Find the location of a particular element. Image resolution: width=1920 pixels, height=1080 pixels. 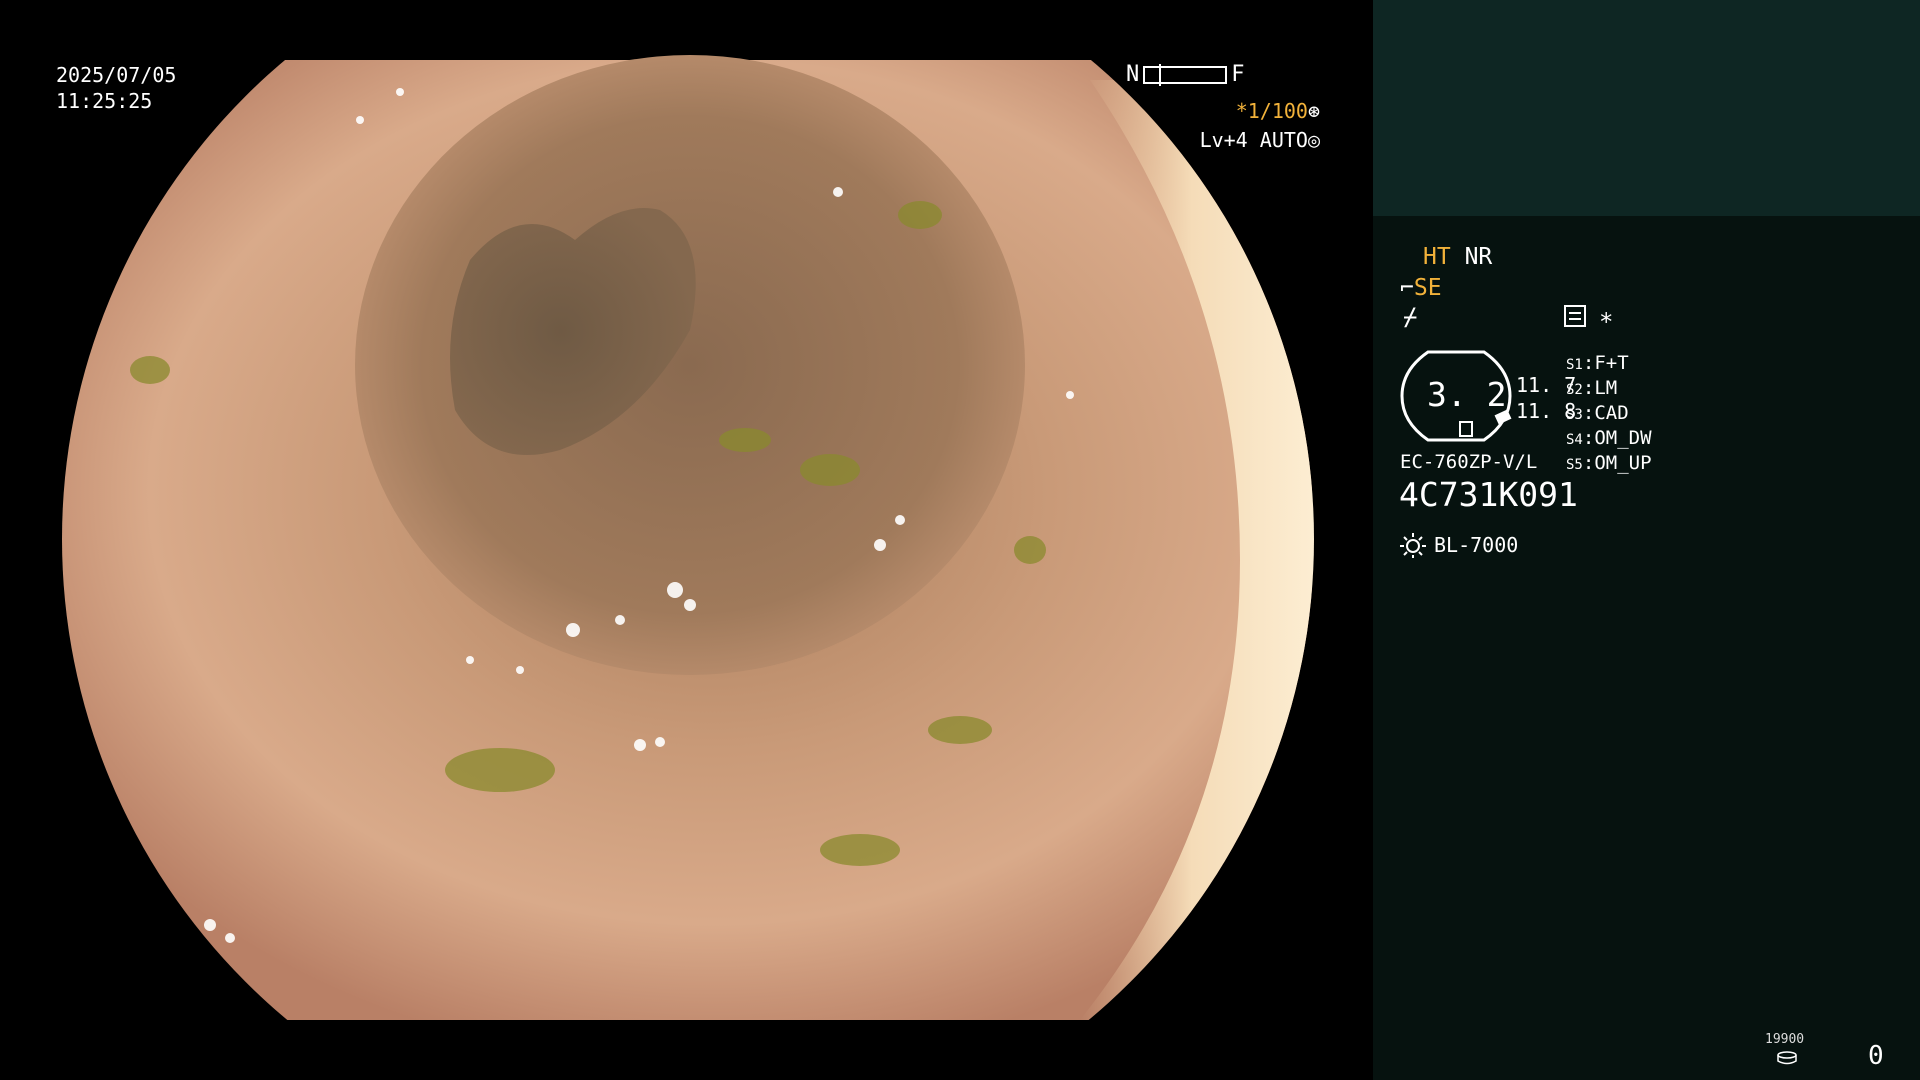

time: 11:25:25 is located at coordinates (104, 101).